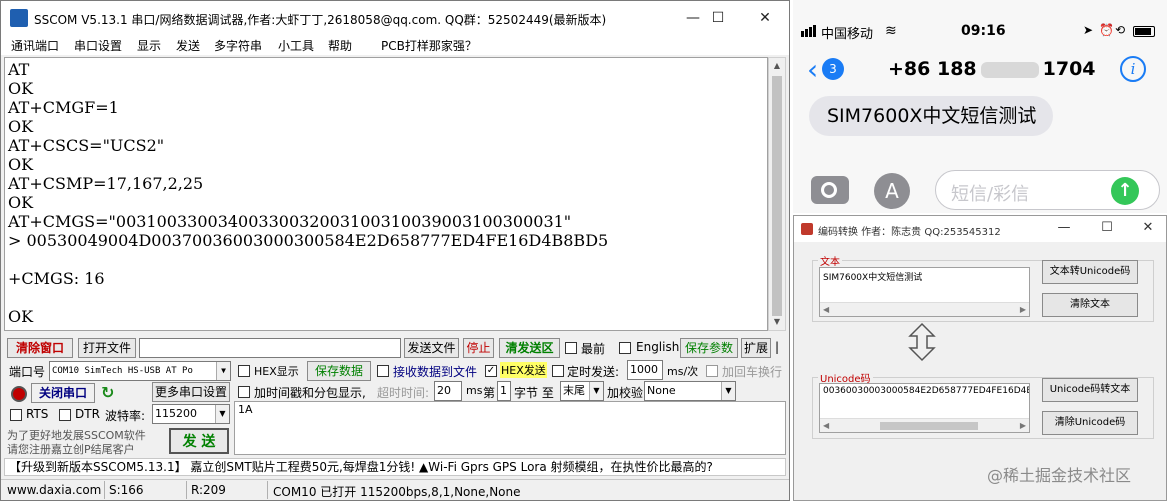 The height and width of the screenshot is (501, 1167). I want to click on scroll-down-icon: ▼, so click(777, 322).